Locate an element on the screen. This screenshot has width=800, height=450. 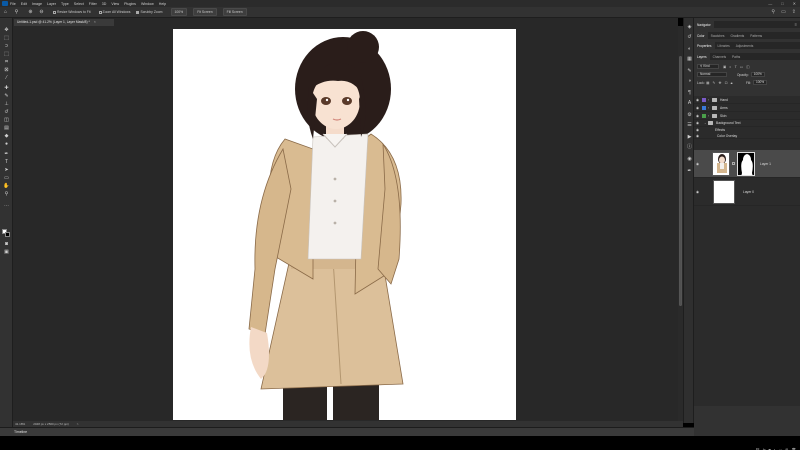
menu-filter: Filter is located at coordinates (93, 4).